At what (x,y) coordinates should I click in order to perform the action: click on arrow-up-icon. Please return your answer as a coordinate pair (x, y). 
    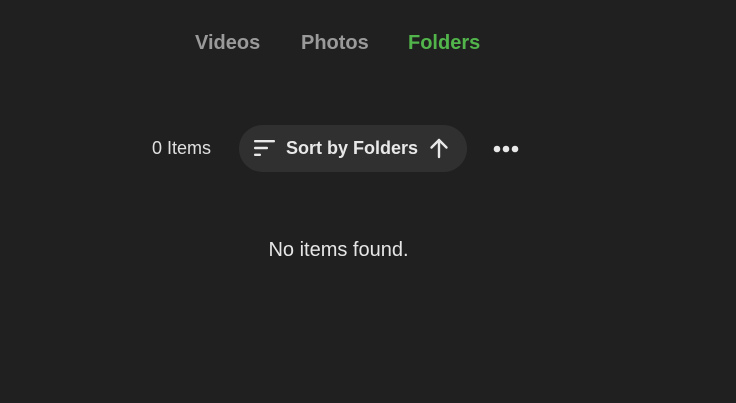
    Looking at the image, I should click on (439, 148).